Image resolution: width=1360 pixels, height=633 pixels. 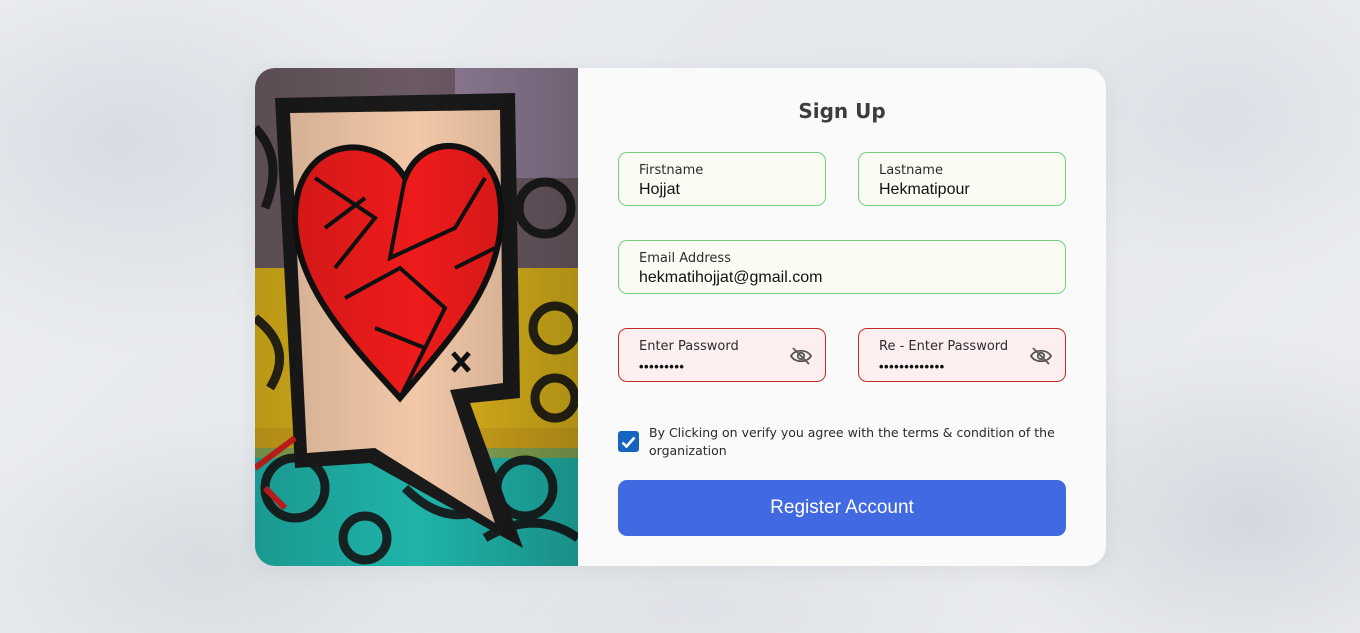 I want to click on re-password-value: •••••••••••••, so click(x=912, y=366).